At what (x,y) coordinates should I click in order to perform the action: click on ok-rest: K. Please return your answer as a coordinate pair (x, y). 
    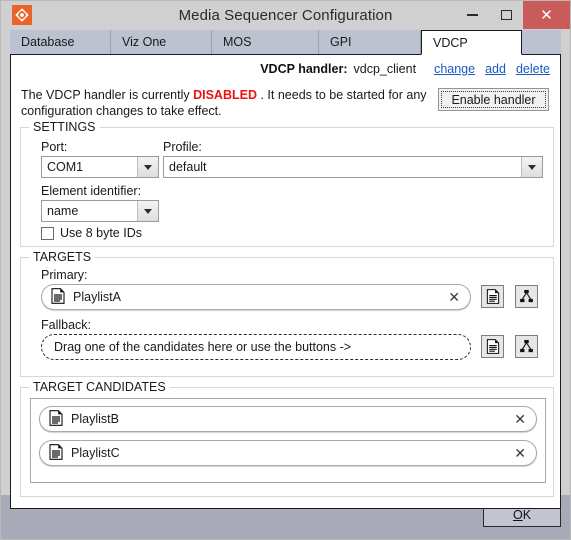
    Looking at the image, I should click on (527, 515).